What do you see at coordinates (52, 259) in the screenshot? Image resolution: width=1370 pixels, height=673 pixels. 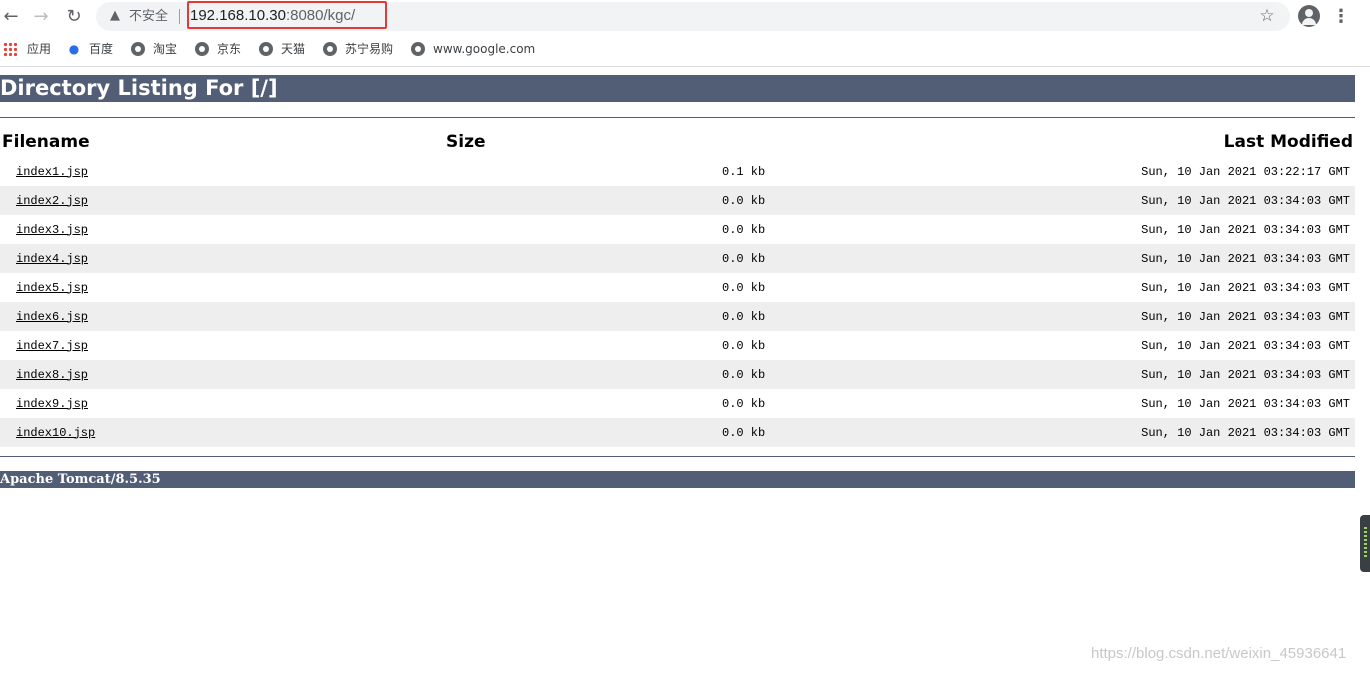 I see `file-link: index4.jsp` at bounding box center [52, 259].